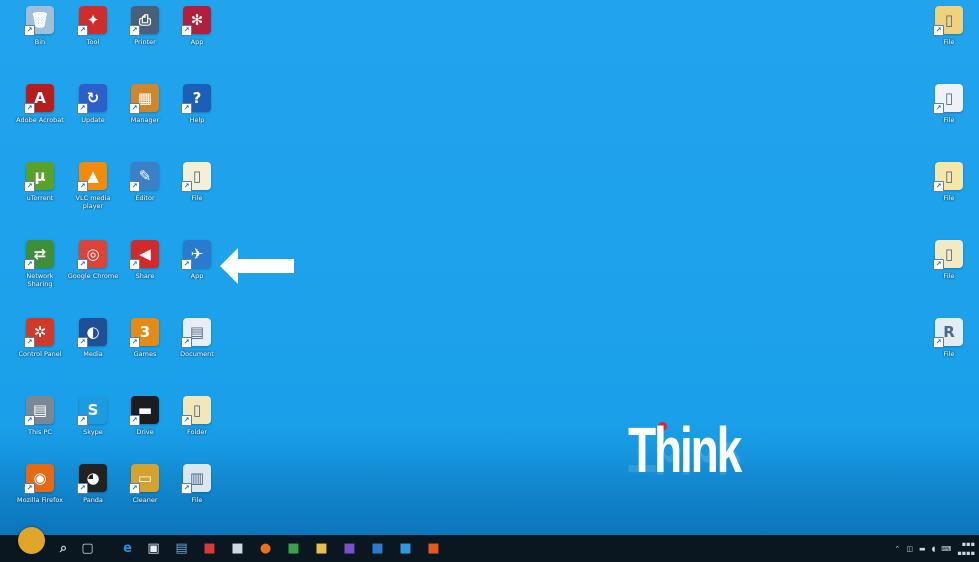  Describe the element at coordinates (39, 177) in the screenshot. I see `desktop-icon-utorrent-icon: µ ↗` at that location.